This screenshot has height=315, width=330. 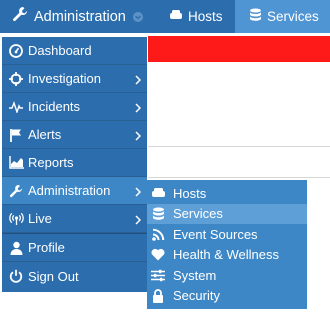 I want to click on heart-icon, so click(x=158, y=255).